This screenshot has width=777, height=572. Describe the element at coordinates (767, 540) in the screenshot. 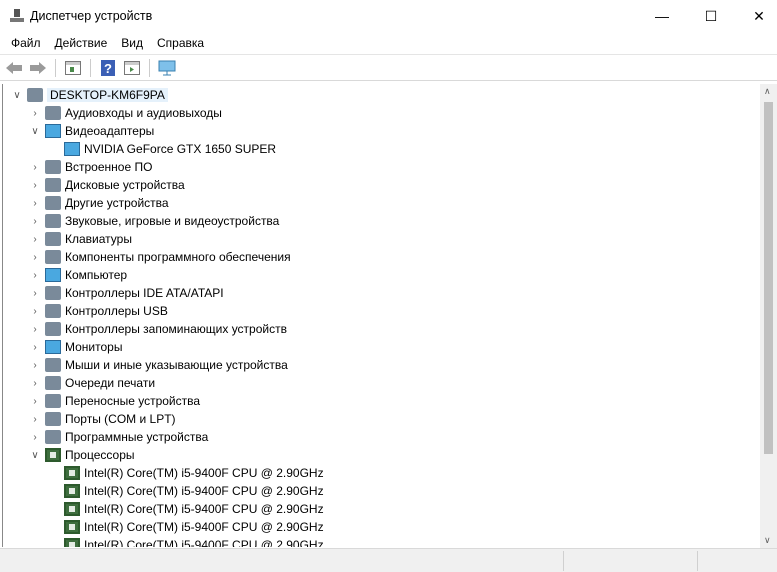

I see `scroll-down-icon: ∨` at that location.